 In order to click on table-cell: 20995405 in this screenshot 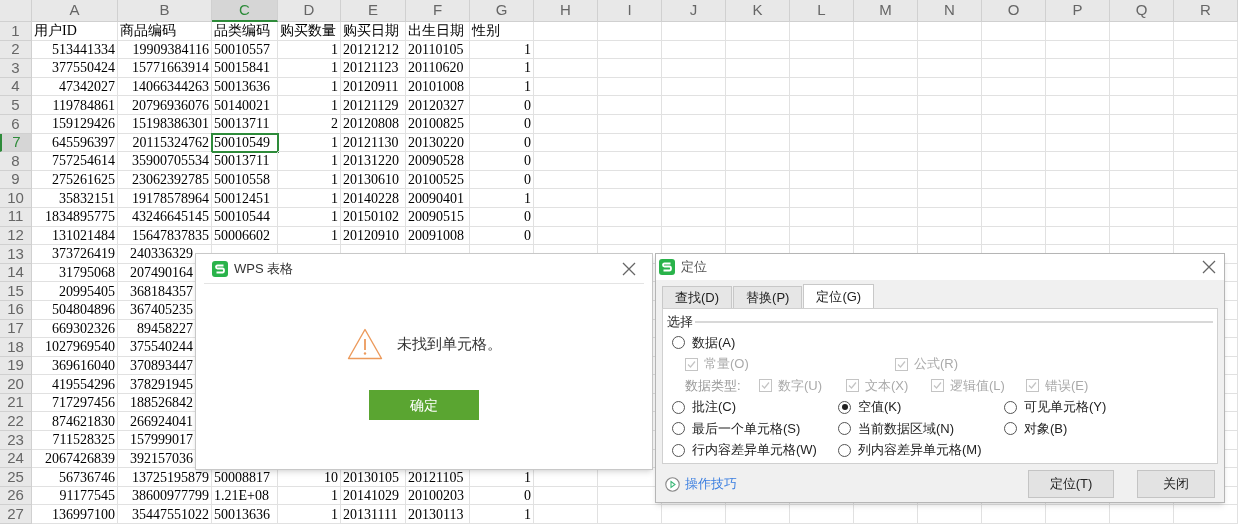, I will do `click(75, 291)`.